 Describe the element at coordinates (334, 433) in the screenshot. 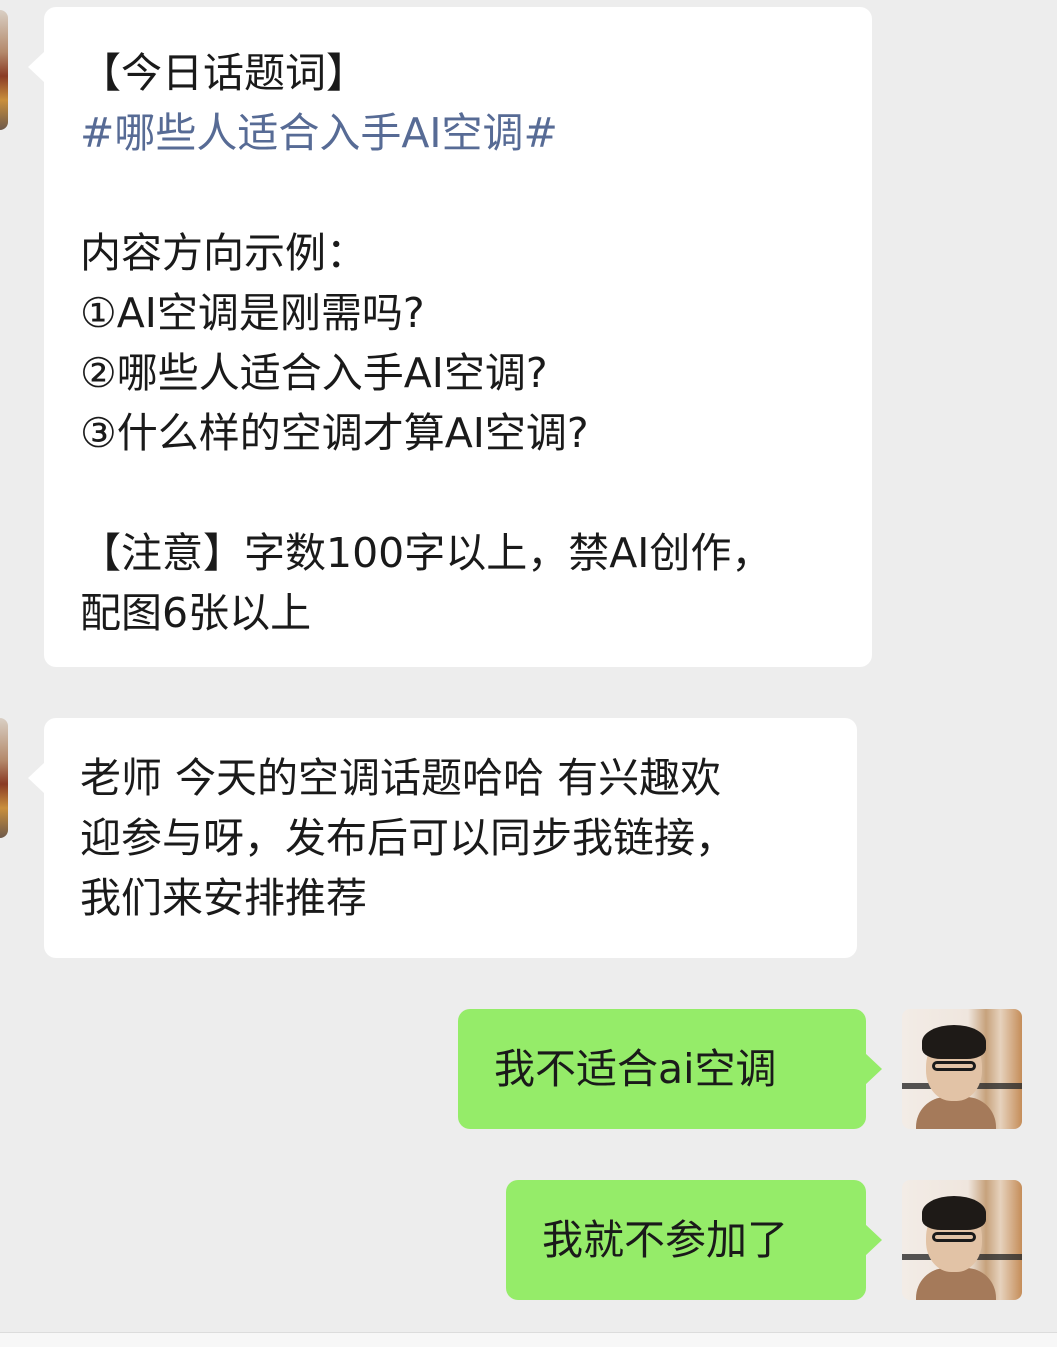

I see `message-line: ③什么样的空调才算AI空调?` at that location.